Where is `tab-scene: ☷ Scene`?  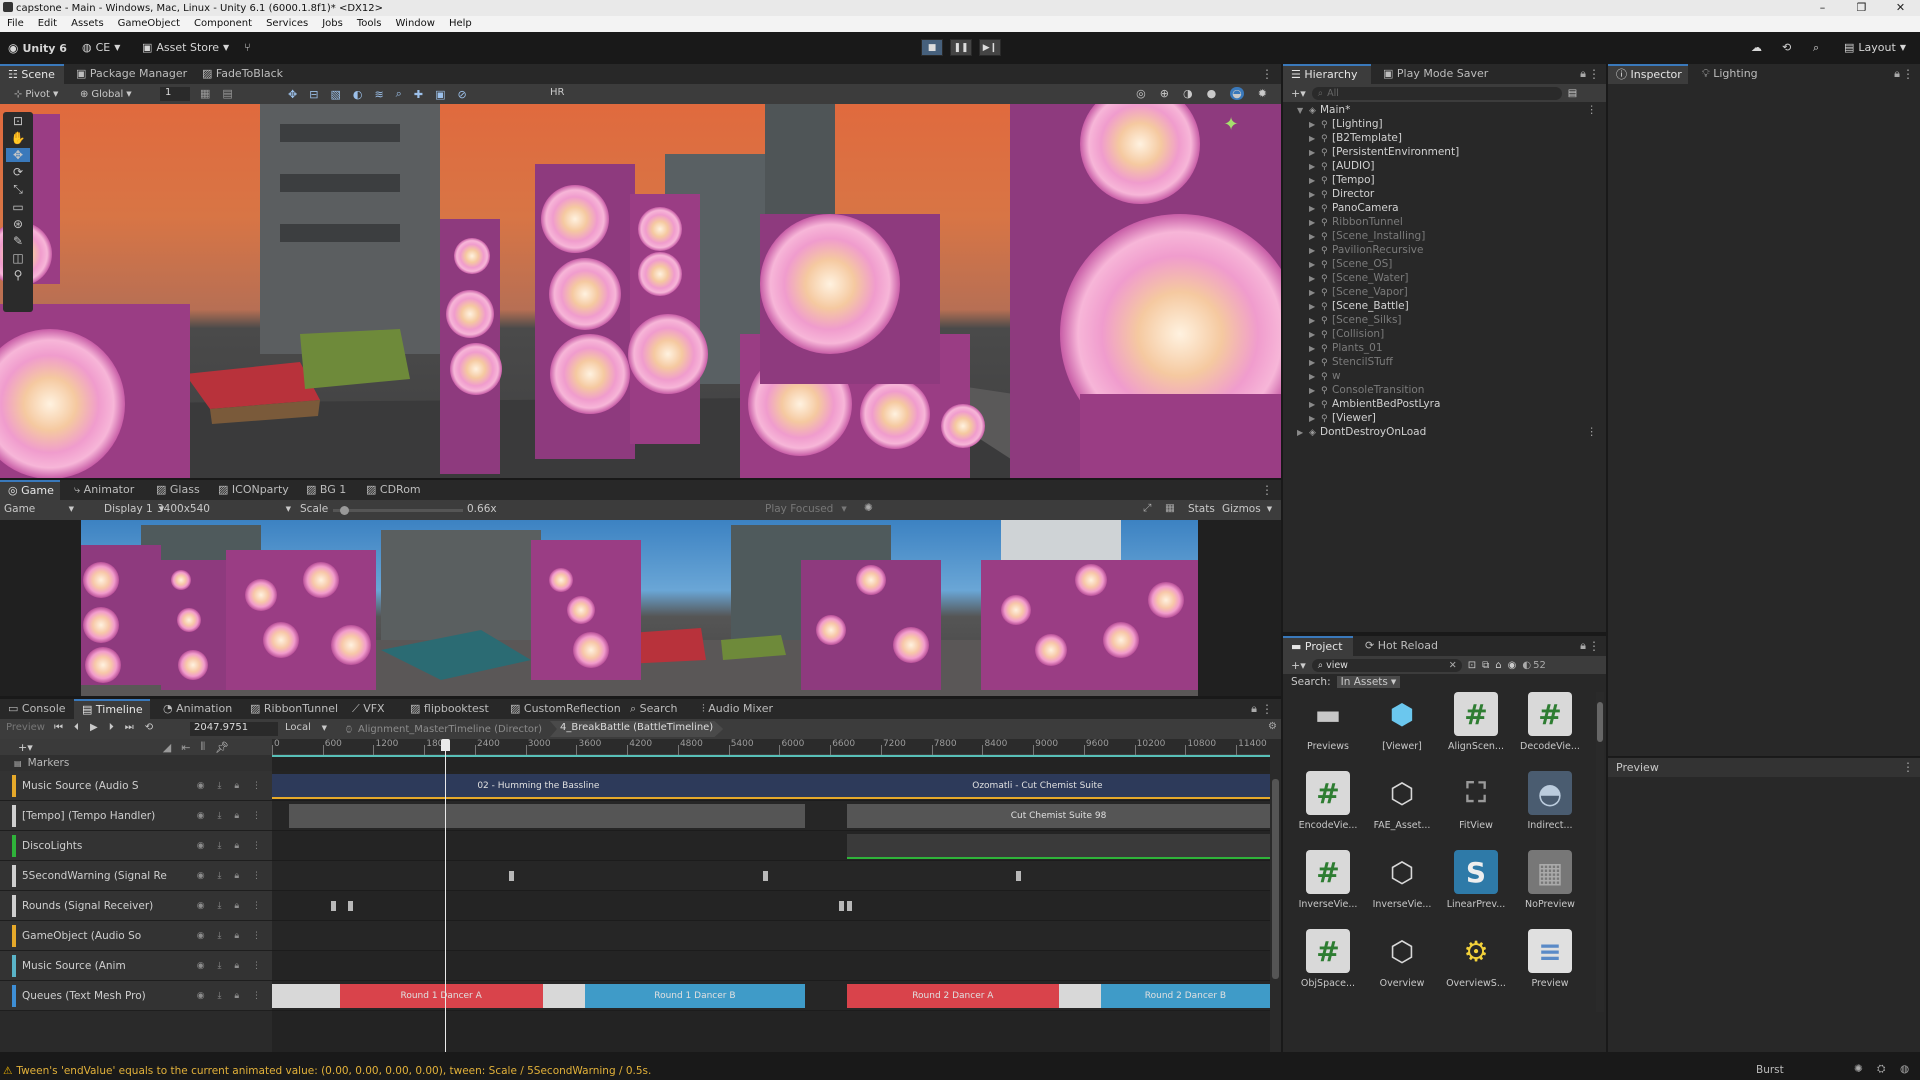 tab-scene: ☷ Scene is located at coordinates (32, 74).